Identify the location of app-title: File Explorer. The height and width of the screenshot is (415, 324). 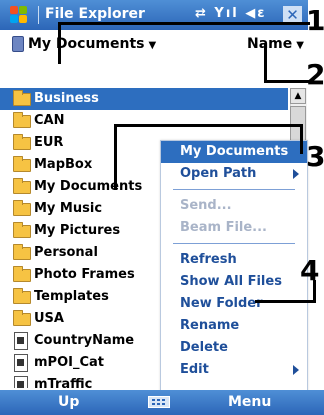
(95, 14).